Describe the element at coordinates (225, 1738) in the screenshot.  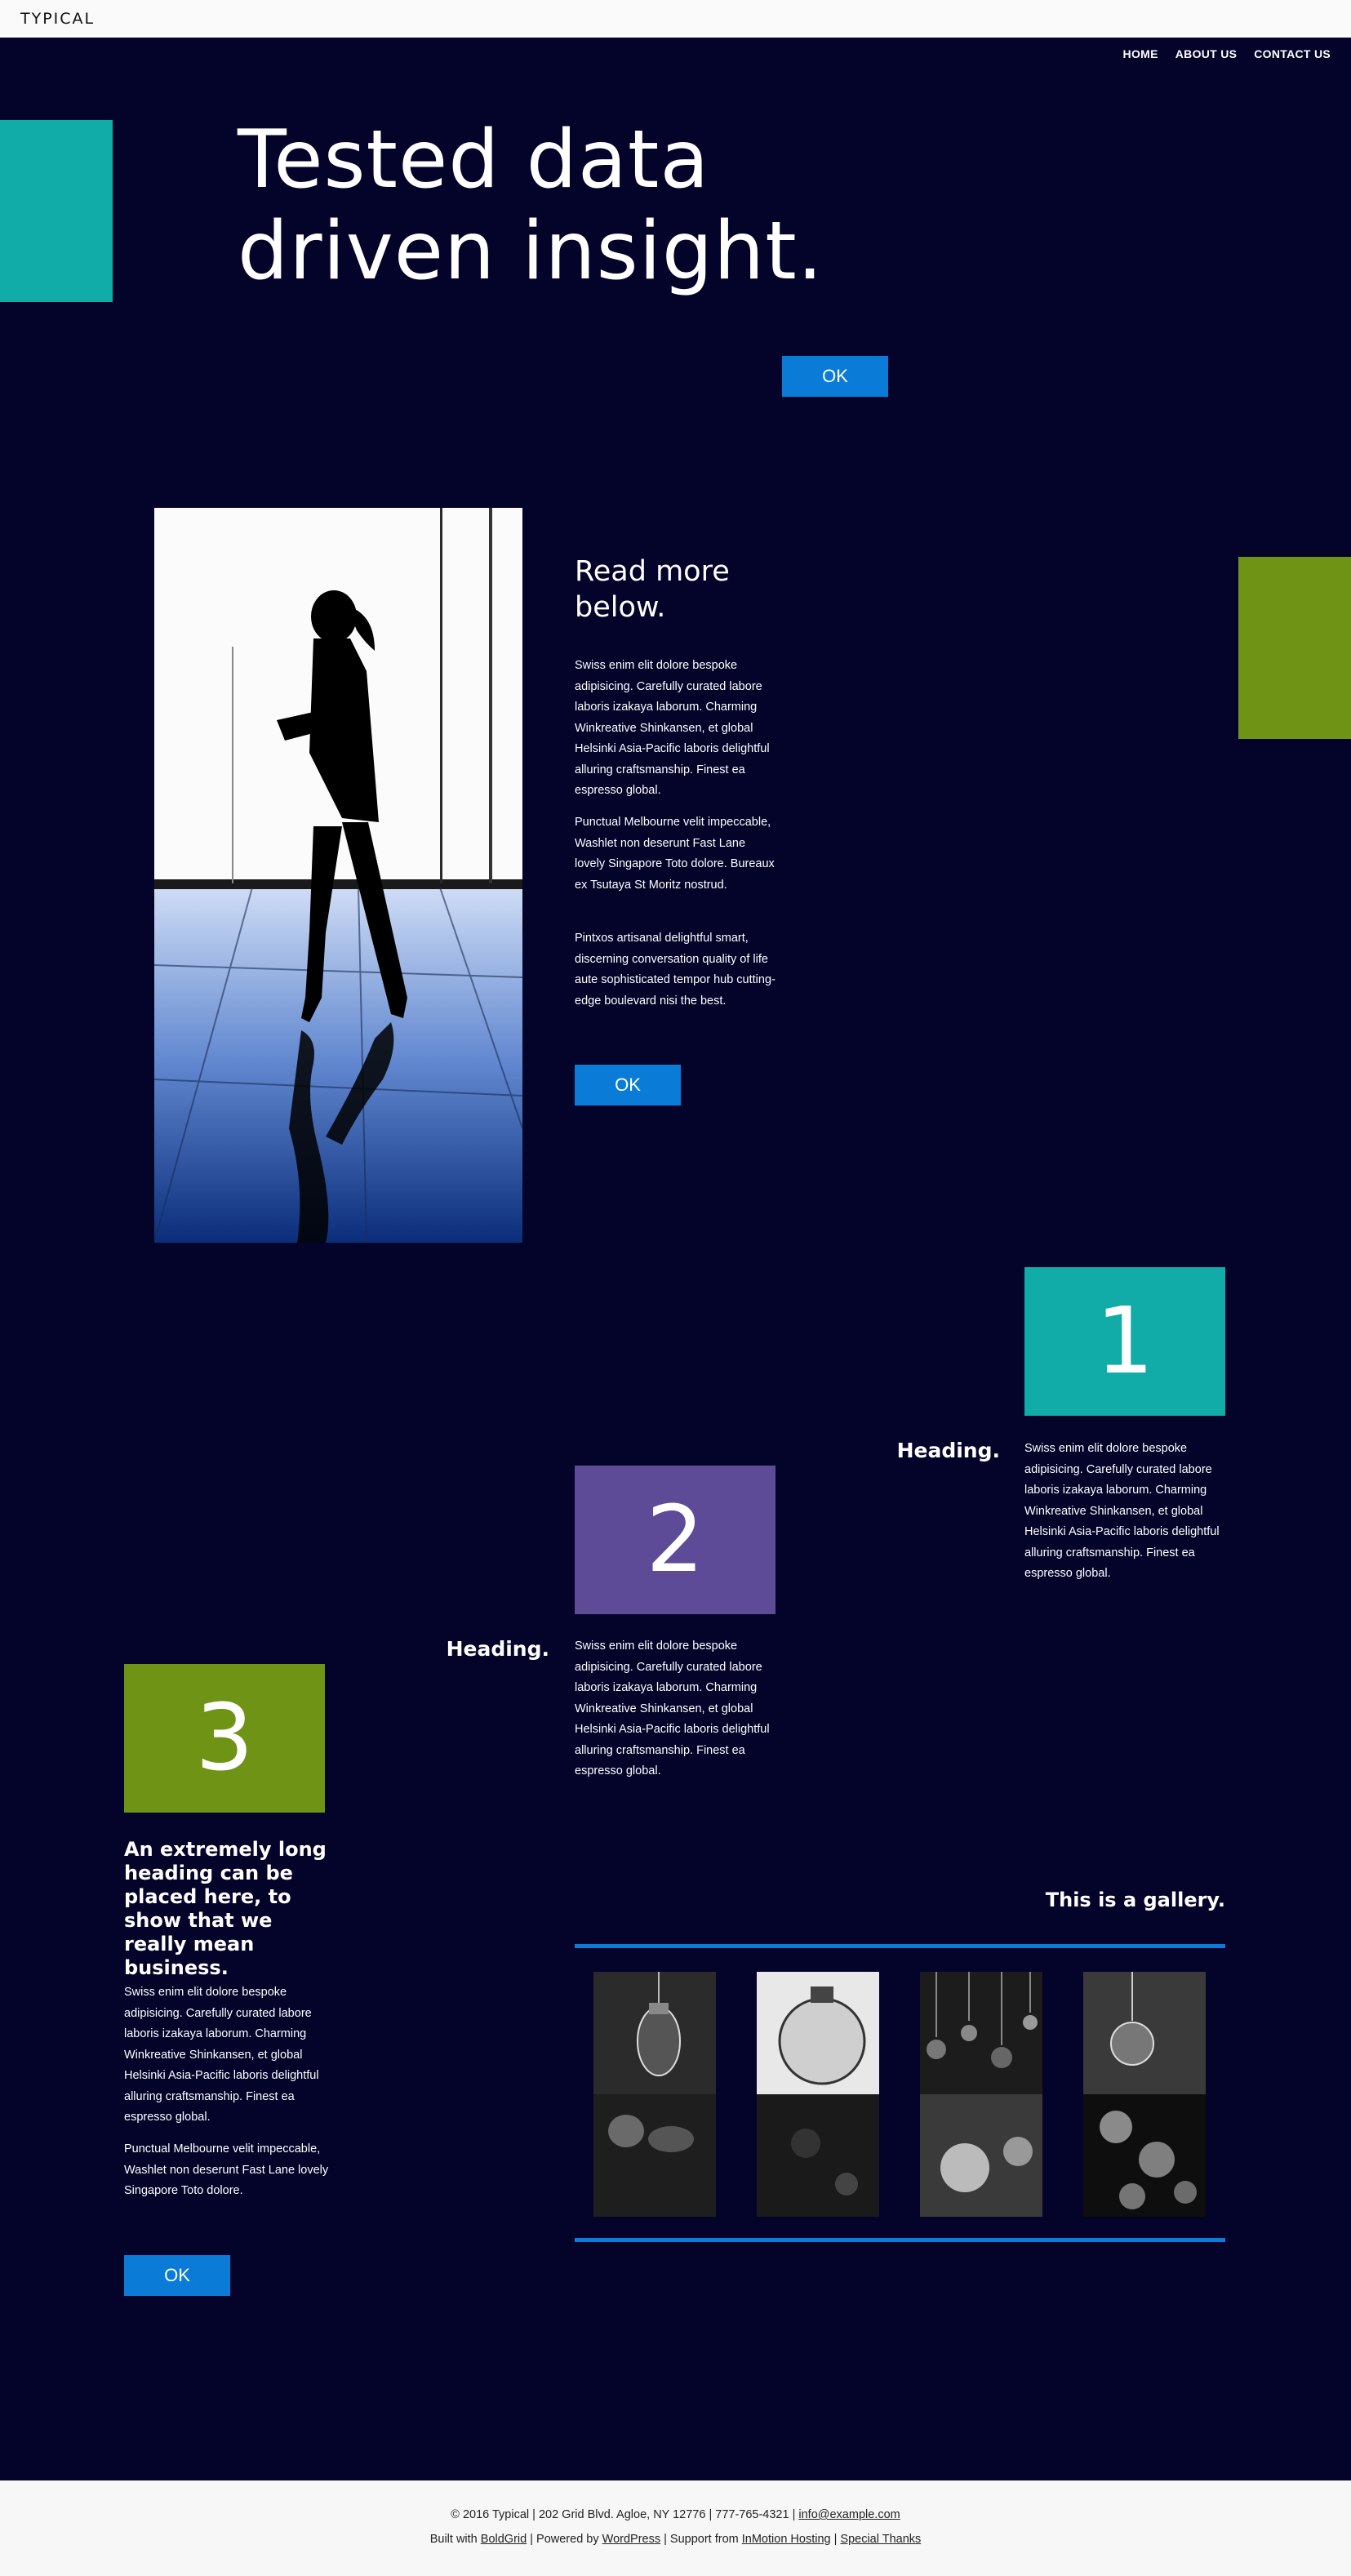
I see `step-3-box: 3` at that location.